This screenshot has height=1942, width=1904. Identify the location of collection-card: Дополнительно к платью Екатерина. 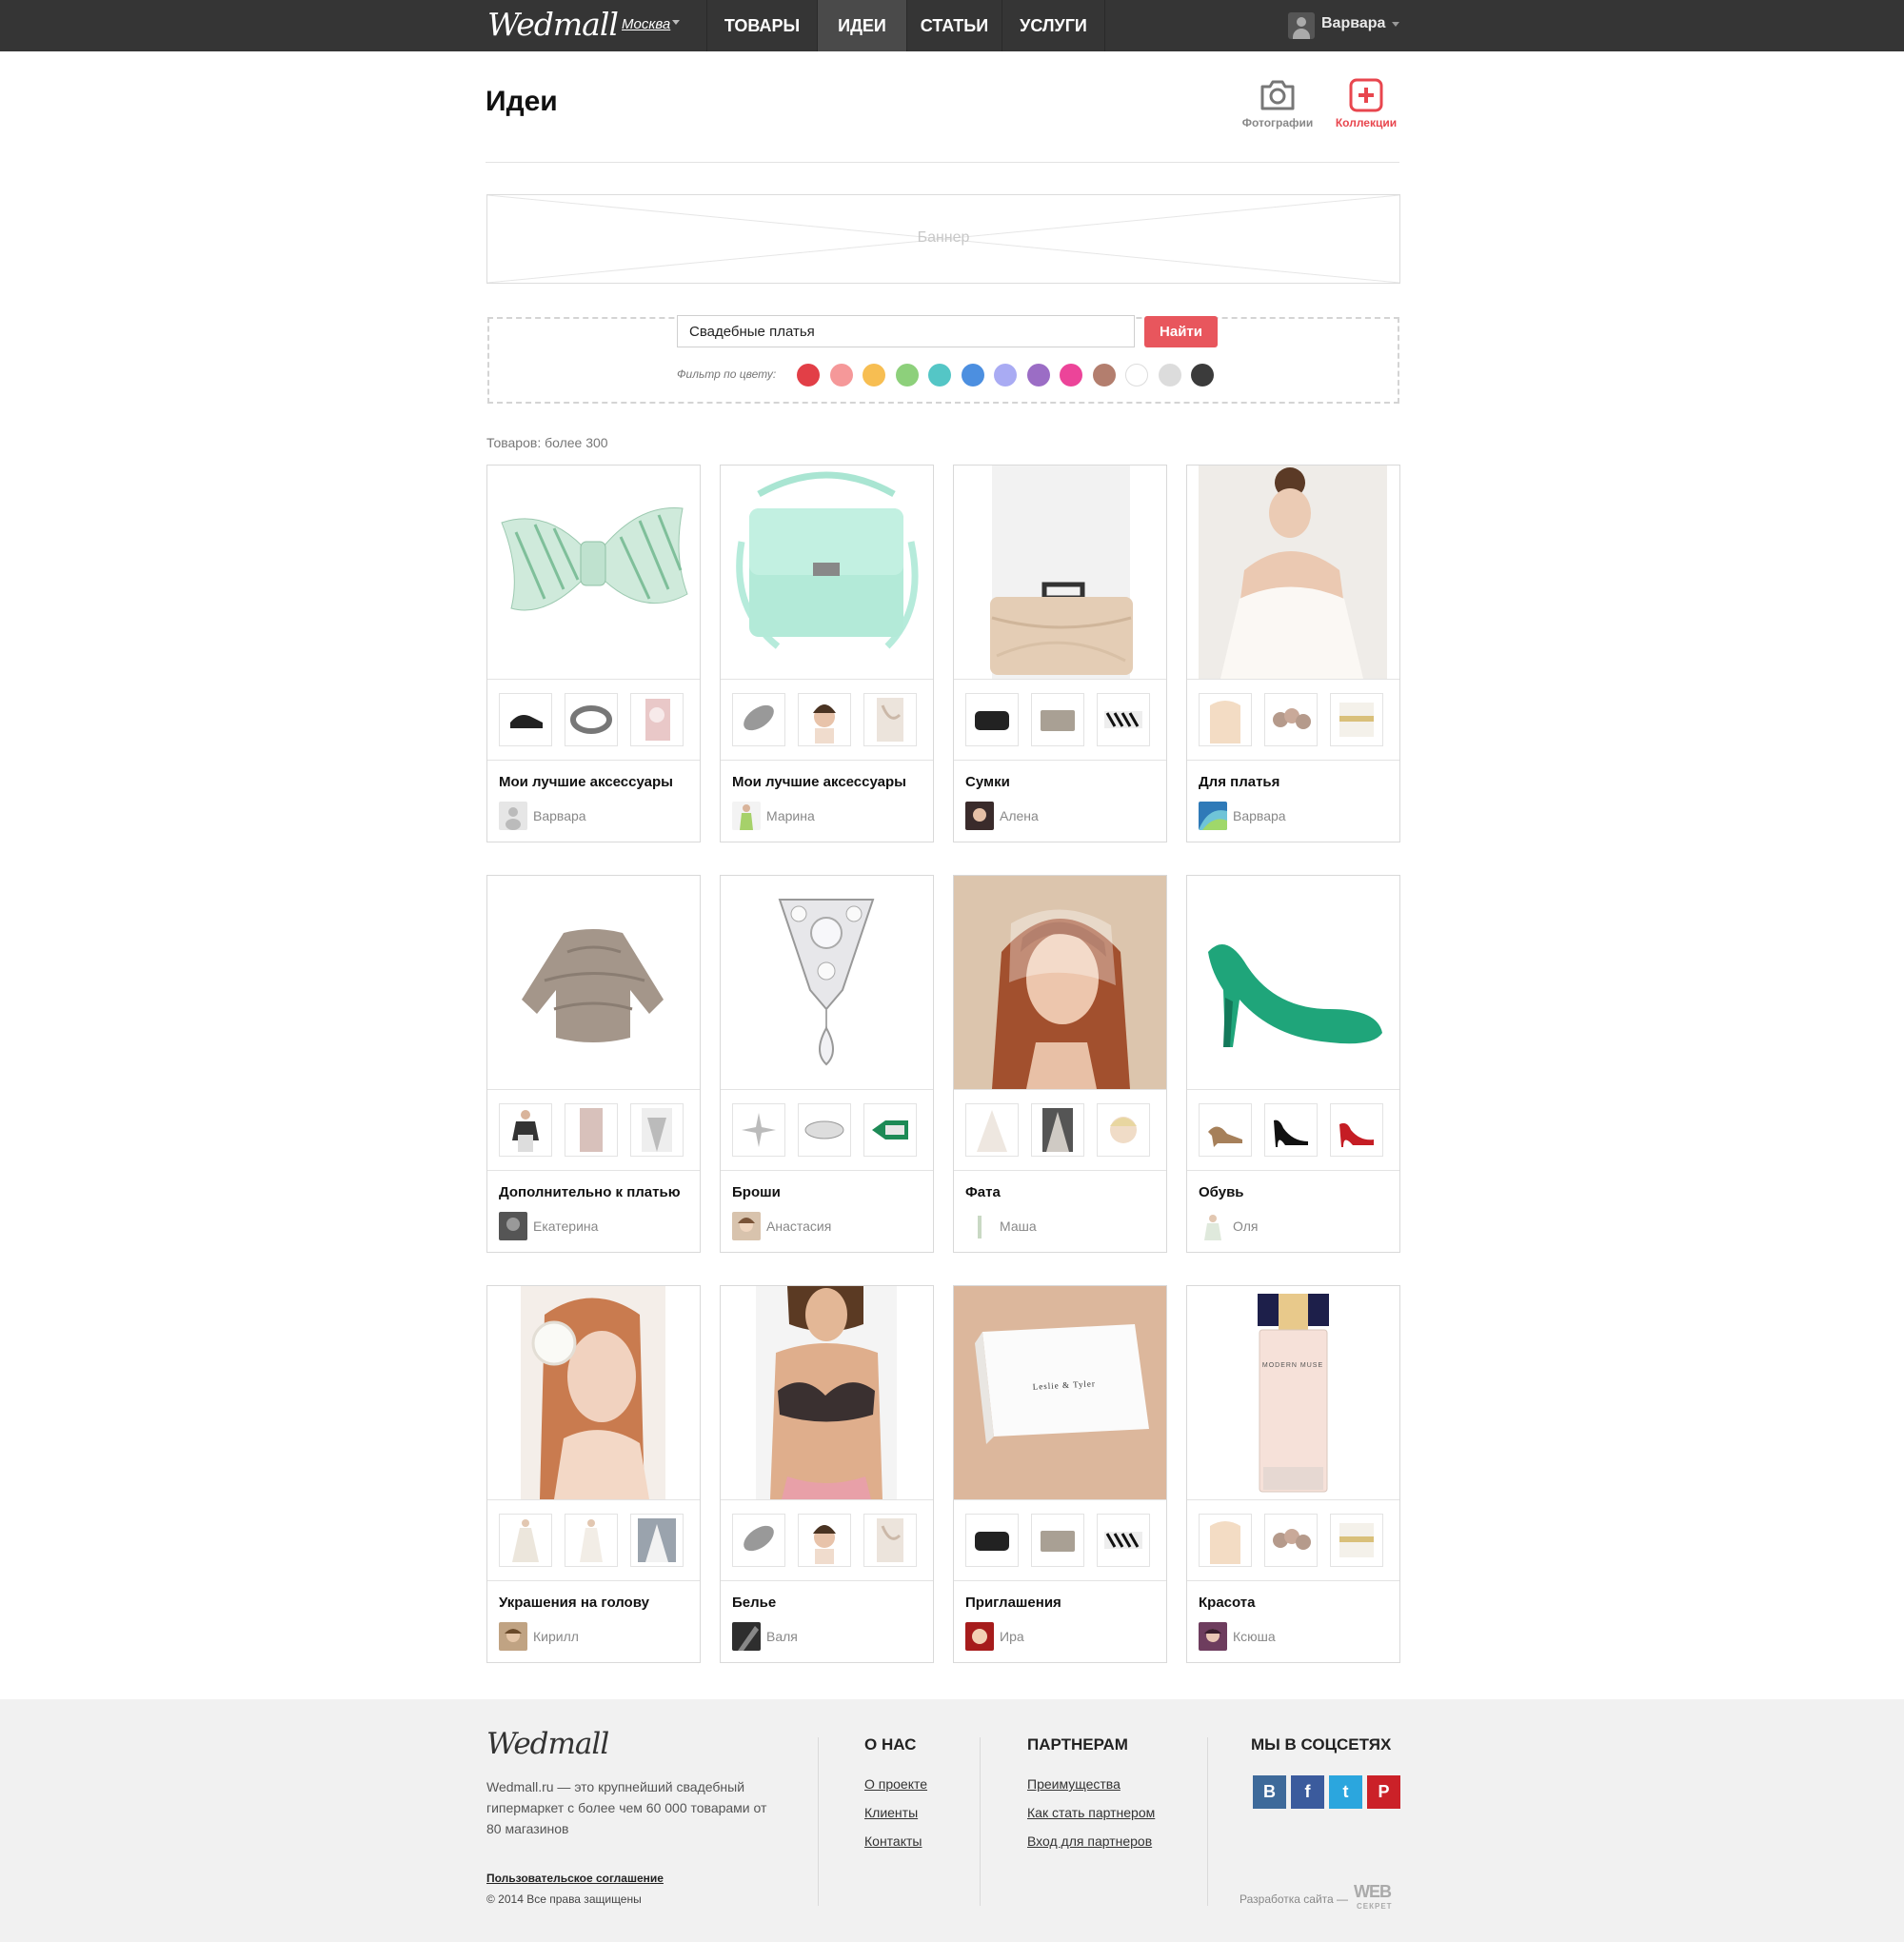
(593, 1064).